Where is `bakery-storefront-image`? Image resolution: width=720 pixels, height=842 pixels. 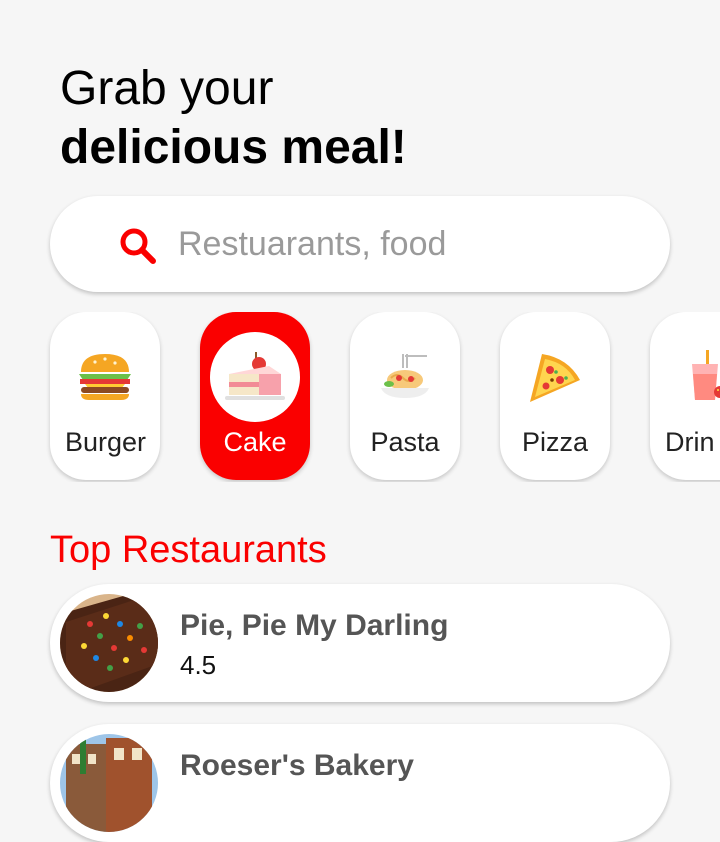
bakery-storefront-image is located at coordinates (109, 783).